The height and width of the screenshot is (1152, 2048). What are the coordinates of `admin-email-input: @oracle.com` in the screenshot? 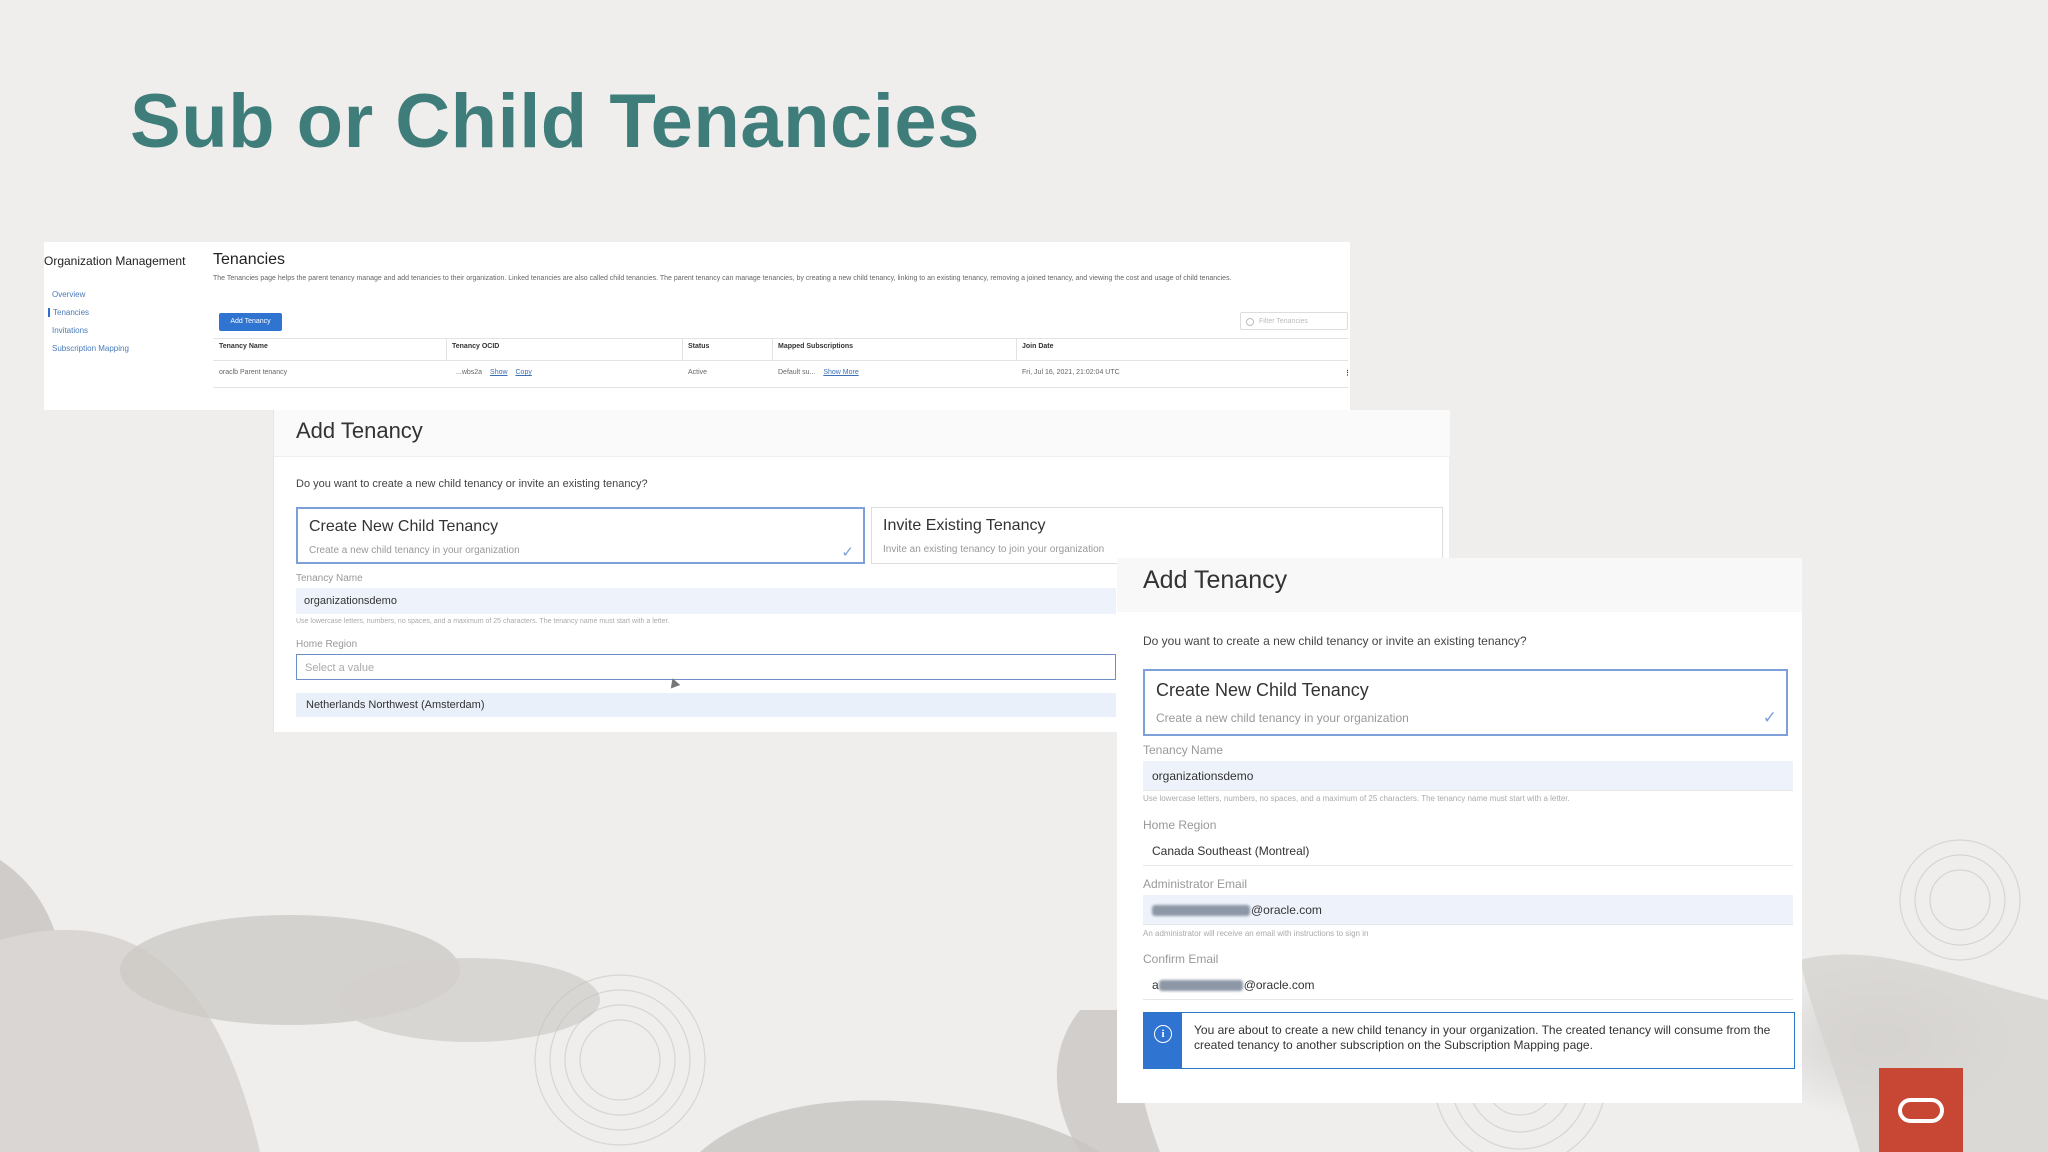 It's located at (1468, 910).